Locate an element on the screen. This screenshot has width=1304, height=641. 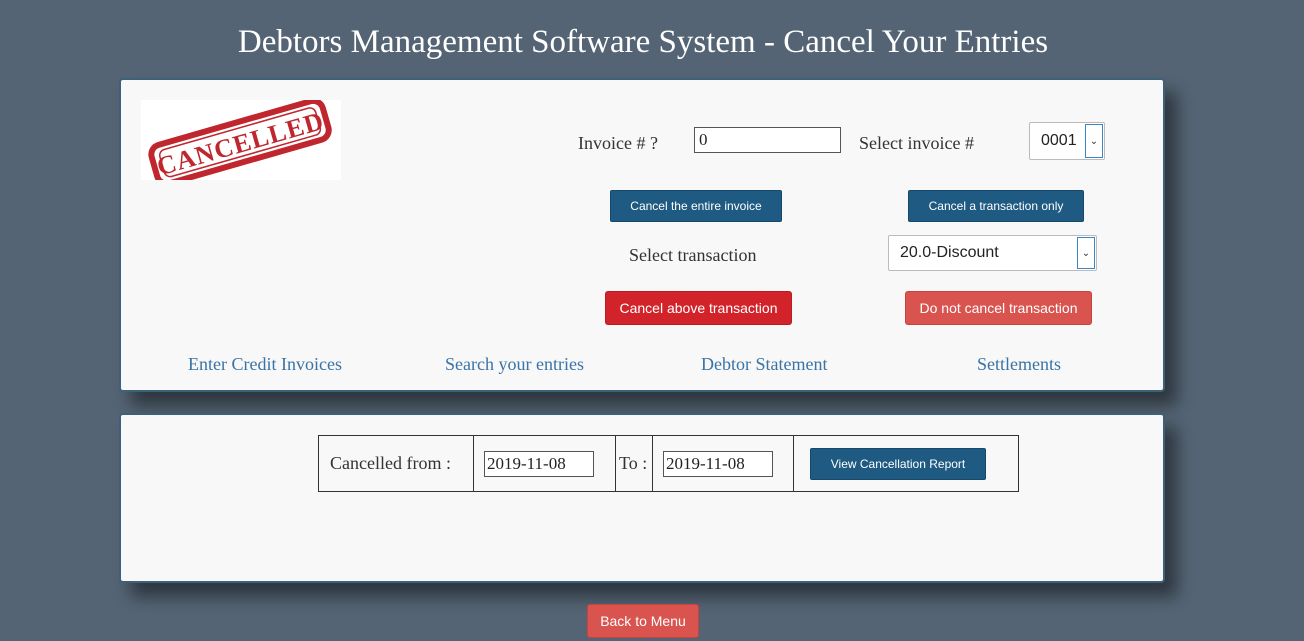
nav-link-settlements: Settlements is located at coordinates (1019, 364).